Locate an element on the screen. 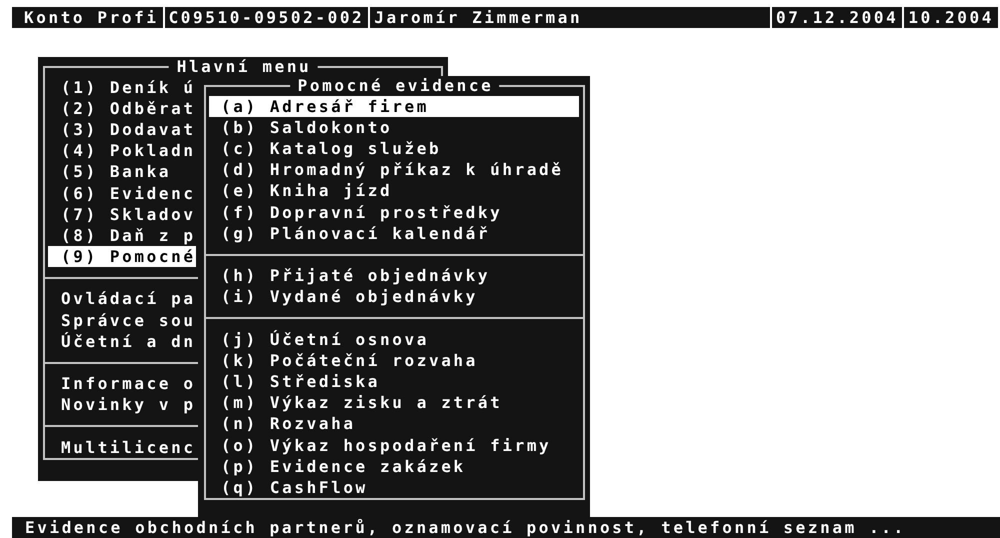 This screenshot has width=1000, height=538. menu-item: (n) Rozvaha is located at coordinates (394, 424).